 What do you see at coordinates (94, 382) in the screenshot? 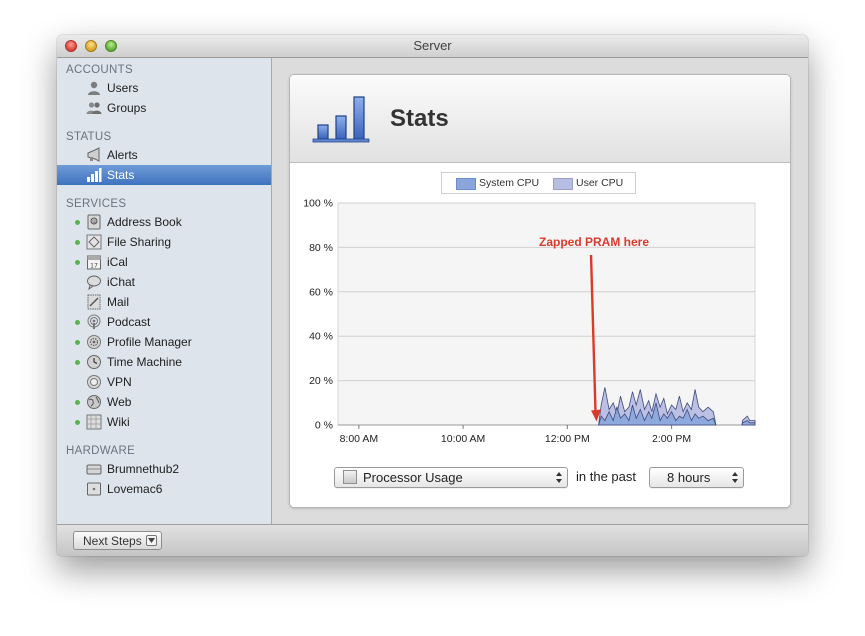
I see `vpn-icon` at bounding box center [94, 382].